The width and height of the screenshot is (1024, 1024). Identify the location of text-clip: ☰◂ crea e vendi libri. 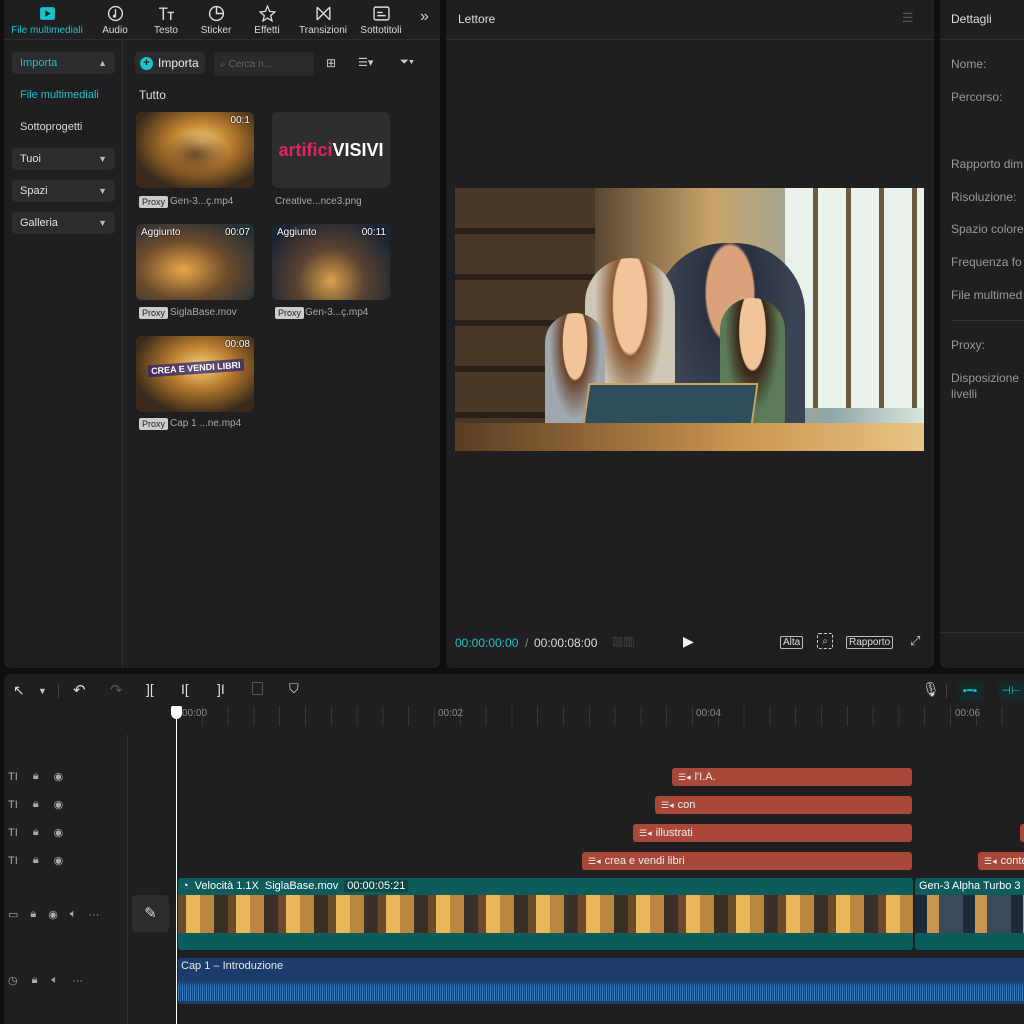
(747, 861).